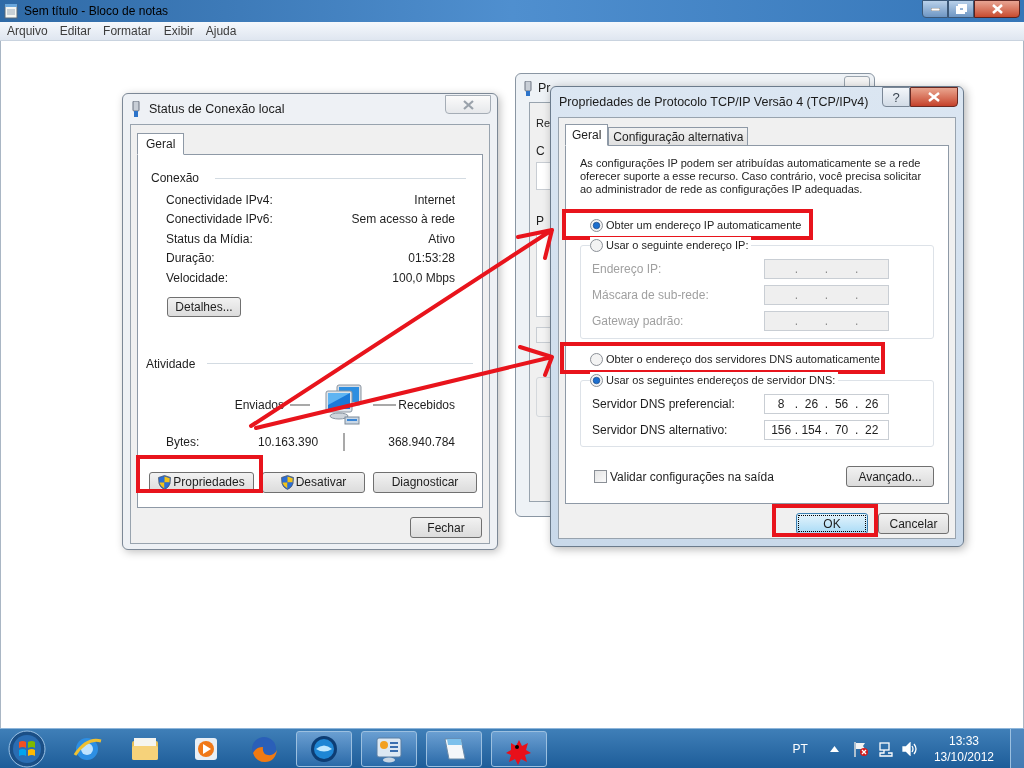 The image size is (1024, 768). Describe the element at coordinates (751, 176) in the screenshot. I see `description-text: As configurações IP podem ser atribuídas automaticamente se a rede oferecer suporte a esse recurso. Caso contrário, você precisa solicitar ao administrador de rede as configurações IP adequadas.` at that location.